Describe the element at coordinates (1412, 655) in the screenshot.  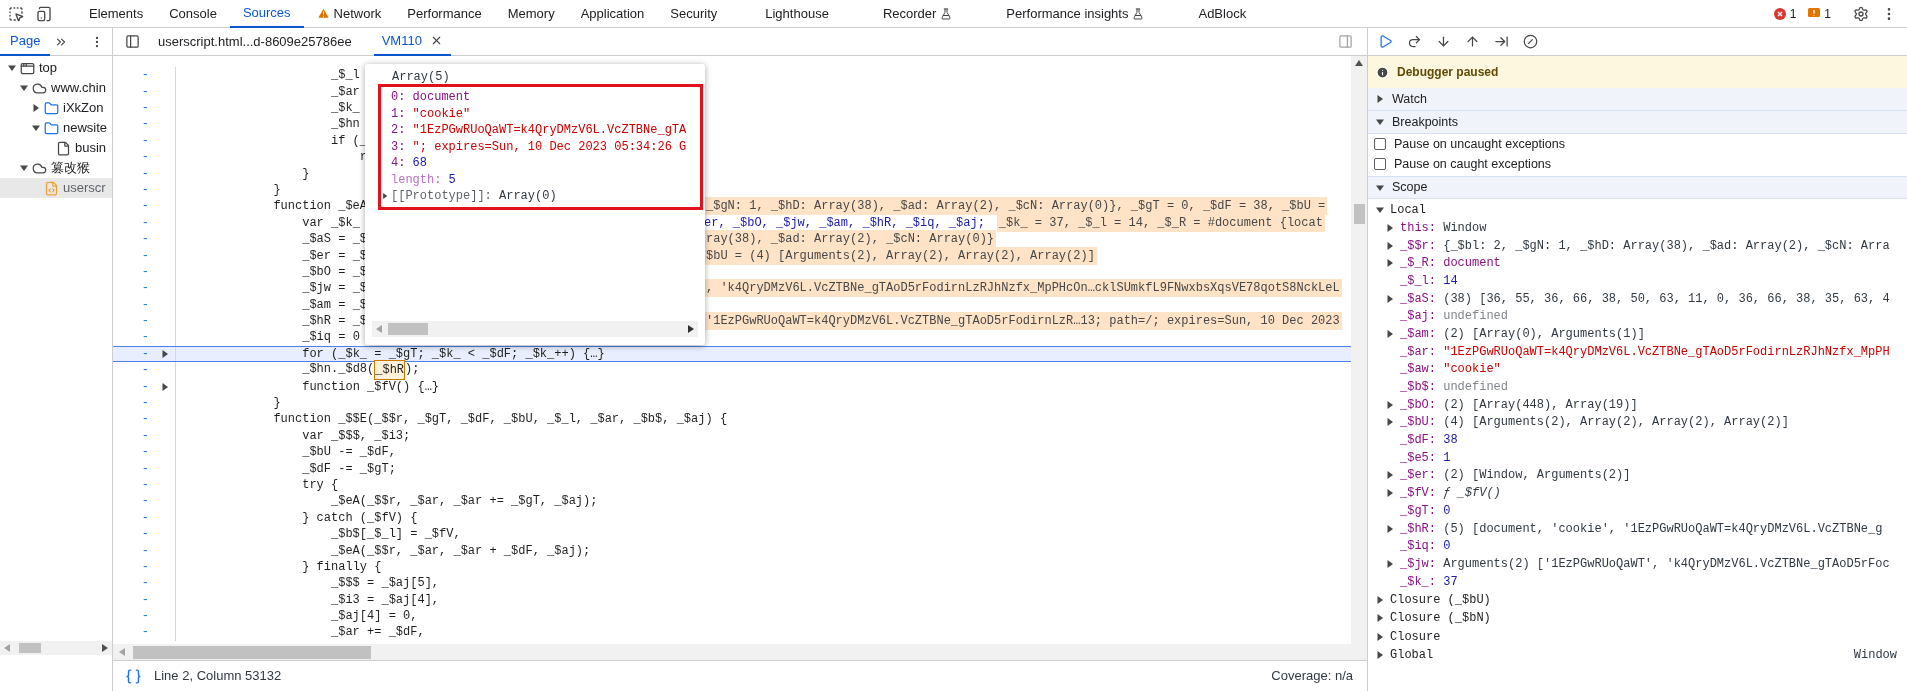
I see `scope-label: Global` at that location.